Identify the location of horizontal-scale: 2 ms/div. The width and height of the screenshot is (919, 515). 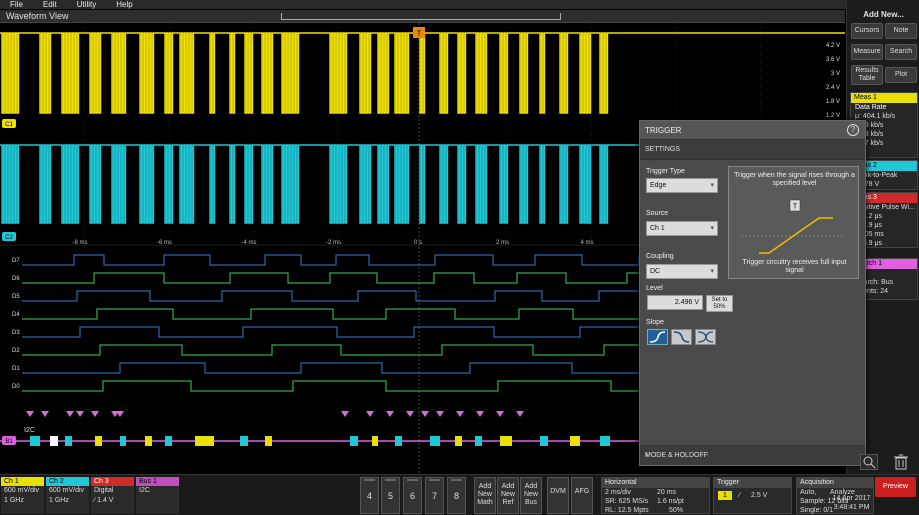
(618, 492).